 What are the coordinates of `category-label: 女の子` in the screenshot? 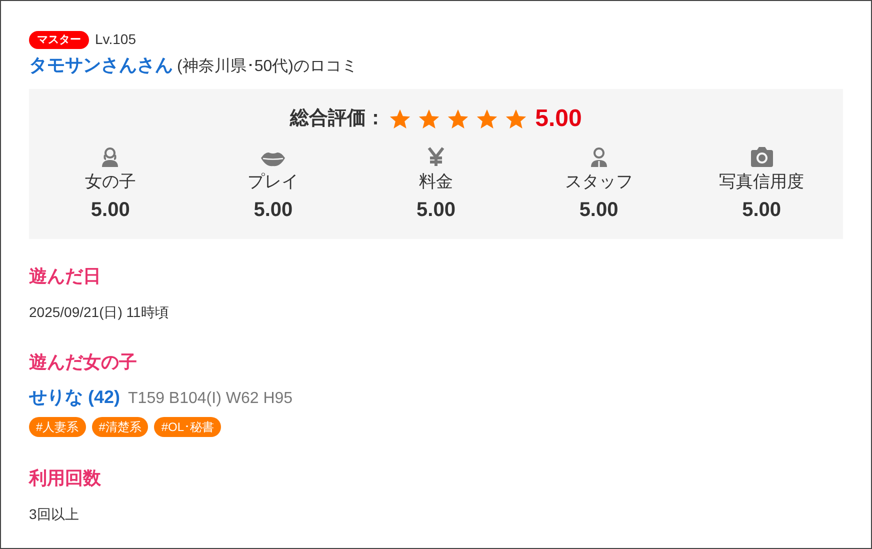 It's located at (110, 182).